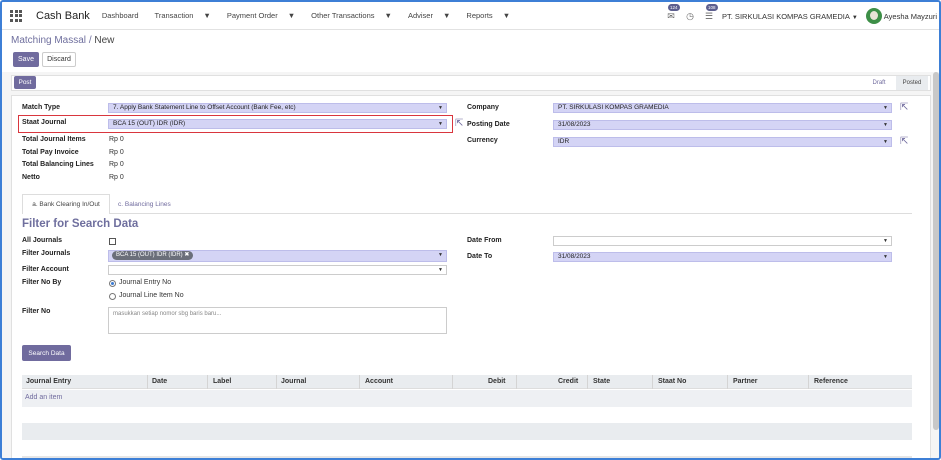 This screenshot has width=941, height=460. What do you see at coordinates (497, 381) in the screenshot?
I see `col-debit: Debit` at bounding box center [497, 381].